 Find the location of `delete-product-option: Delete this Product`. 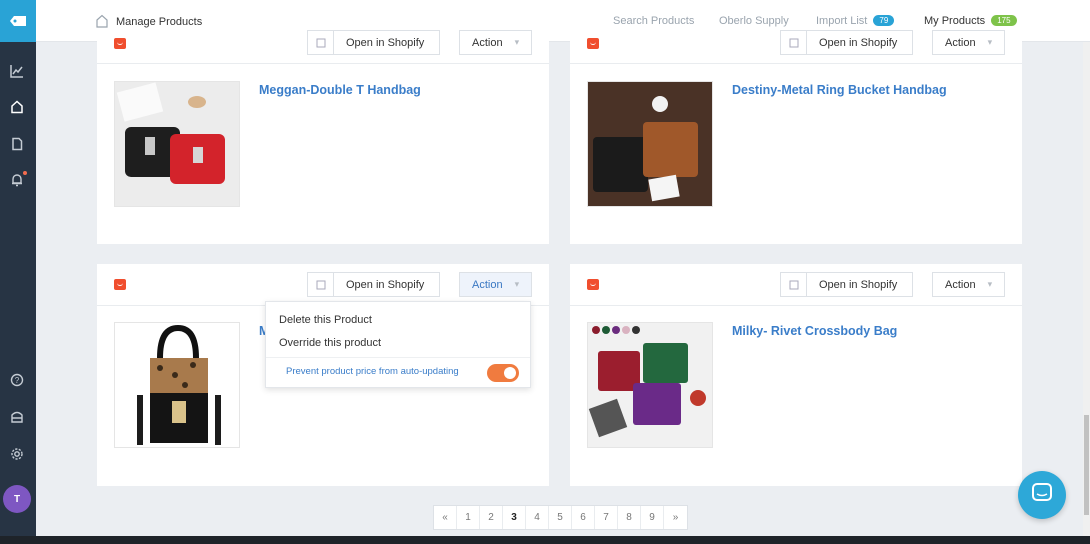

delete-product-option: Delete this Product is located at coordinates (325, 320).